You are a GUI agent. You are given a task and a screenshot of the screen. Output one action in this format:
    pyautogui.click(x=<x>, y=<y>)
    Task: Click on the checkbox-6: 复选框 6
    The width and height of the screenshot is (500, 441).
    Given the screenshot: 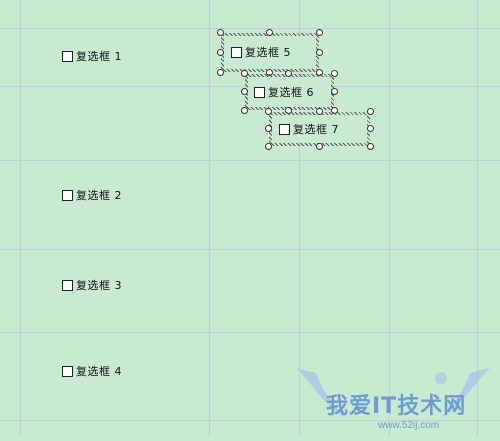 What is the action you would take?
    pyautogui.click(x=284, y=92)
    